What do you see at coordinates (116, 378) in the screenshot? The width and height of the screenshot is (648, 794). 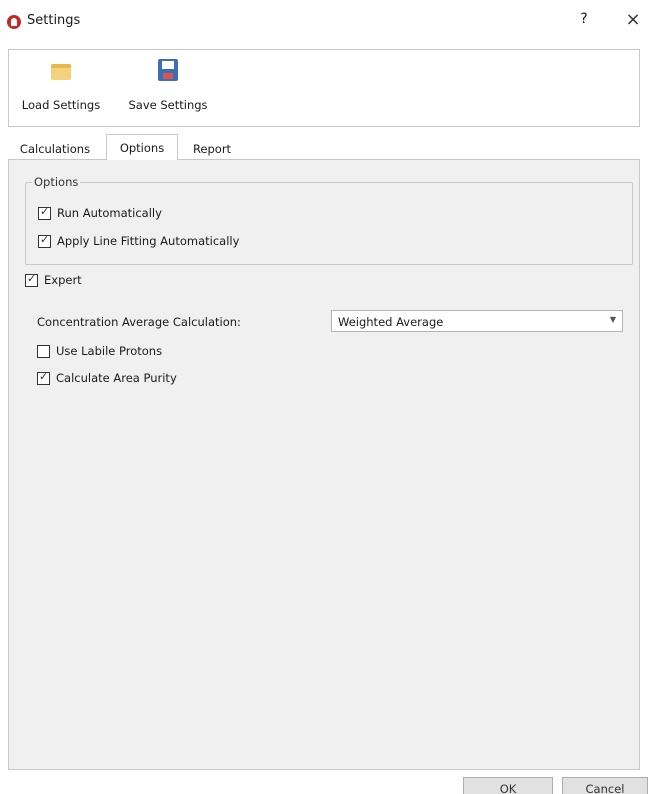 I see `calculate-area-purity-label: Calculate Area Purity` at bounding box center [116, 378].